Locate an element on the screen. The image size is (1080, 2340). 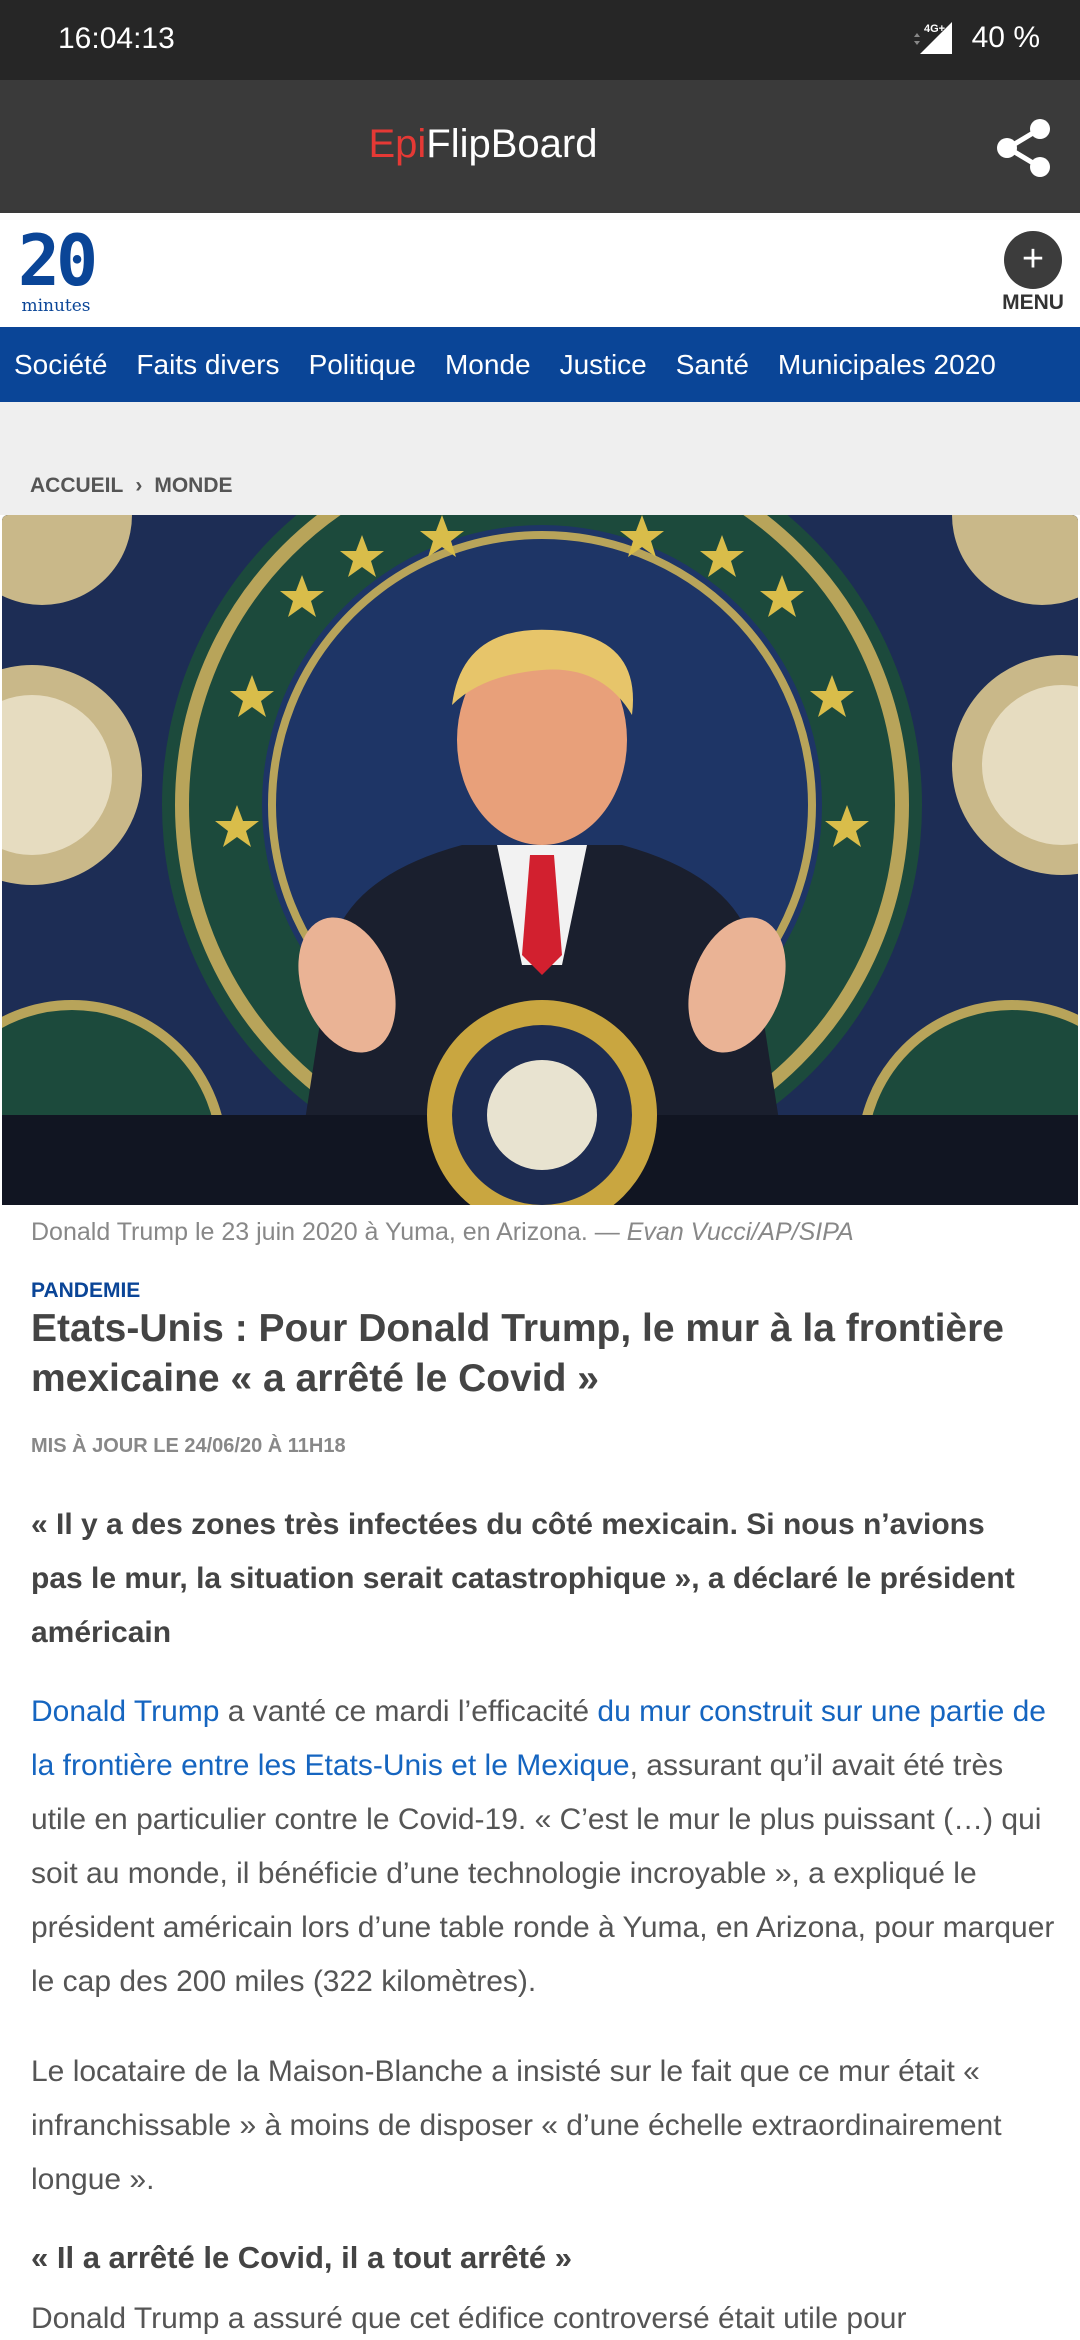
site-header: 20 minutes + MENU is located at coordinates (540, 270).